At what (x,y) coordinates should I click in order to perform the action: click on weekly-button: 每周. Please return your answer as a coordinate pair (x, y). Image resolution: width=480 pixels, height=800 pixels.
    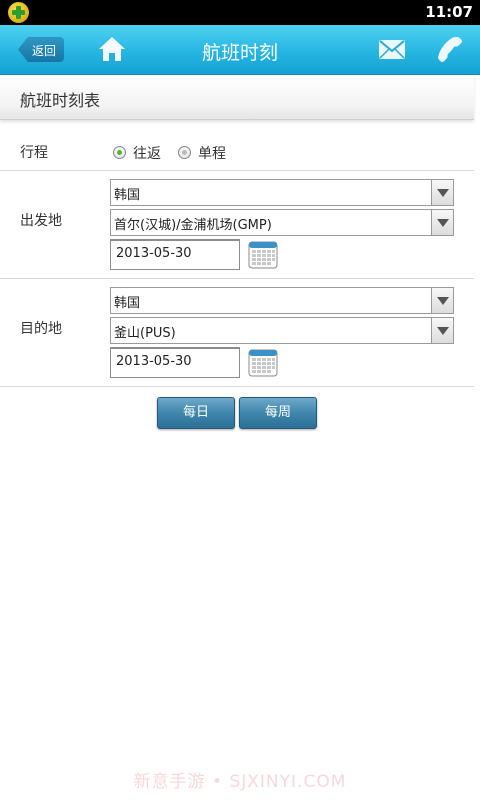
    Looking at the image, I should click on (278, 413).